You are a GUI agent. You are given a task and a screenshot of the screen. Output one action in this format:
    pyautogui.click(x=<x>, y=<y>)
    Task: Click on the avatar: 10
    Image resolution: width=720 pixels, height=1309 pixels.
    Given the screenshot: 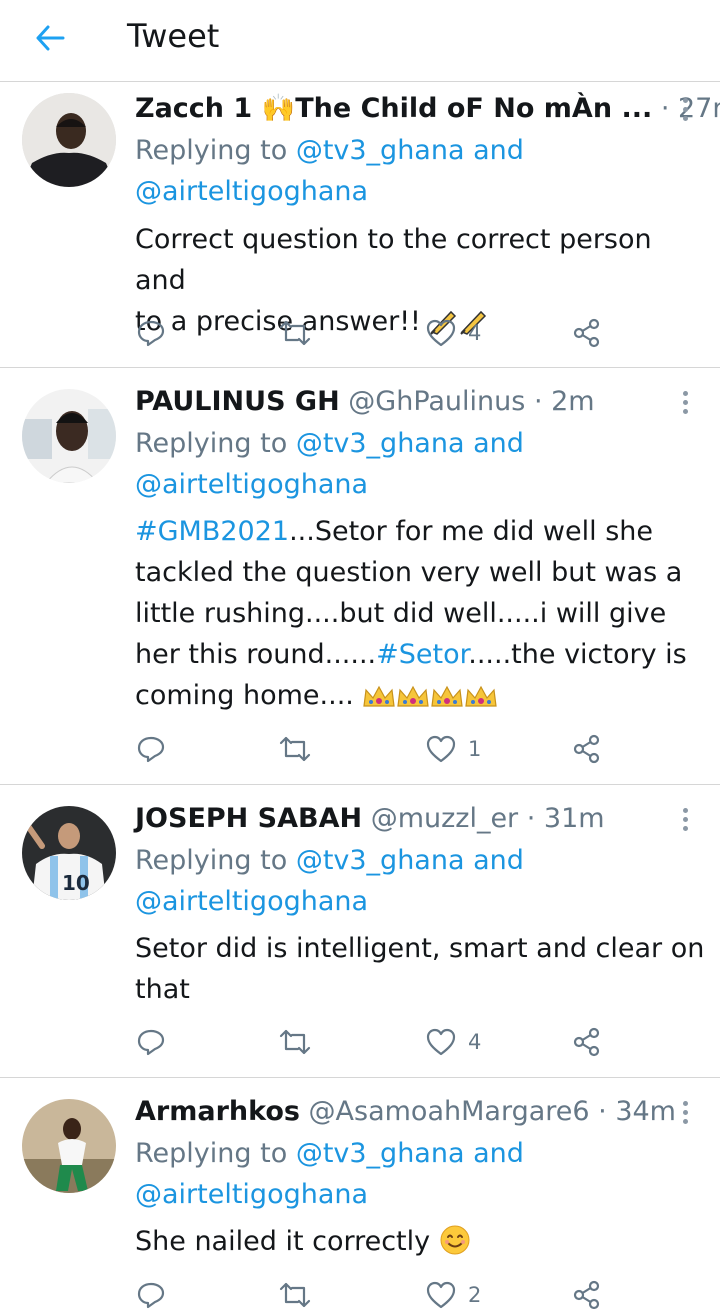 What is the action you would take?
    pyautogui.click(x=69, y=853)
    